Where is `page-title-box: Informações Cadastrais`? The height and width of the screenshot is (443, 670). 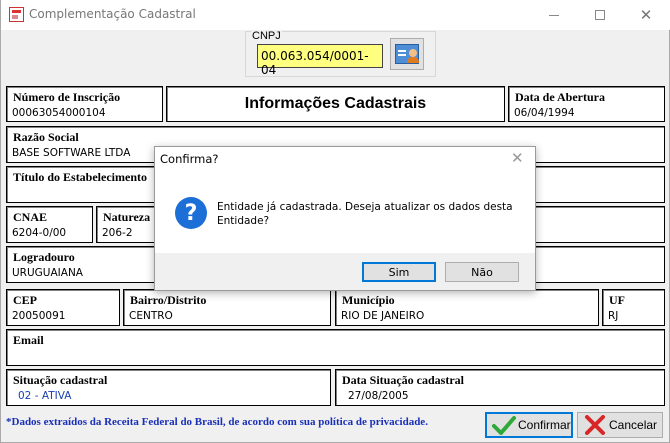 page-title-box: Informações Cadastrais is located at coordinates (335, 104).